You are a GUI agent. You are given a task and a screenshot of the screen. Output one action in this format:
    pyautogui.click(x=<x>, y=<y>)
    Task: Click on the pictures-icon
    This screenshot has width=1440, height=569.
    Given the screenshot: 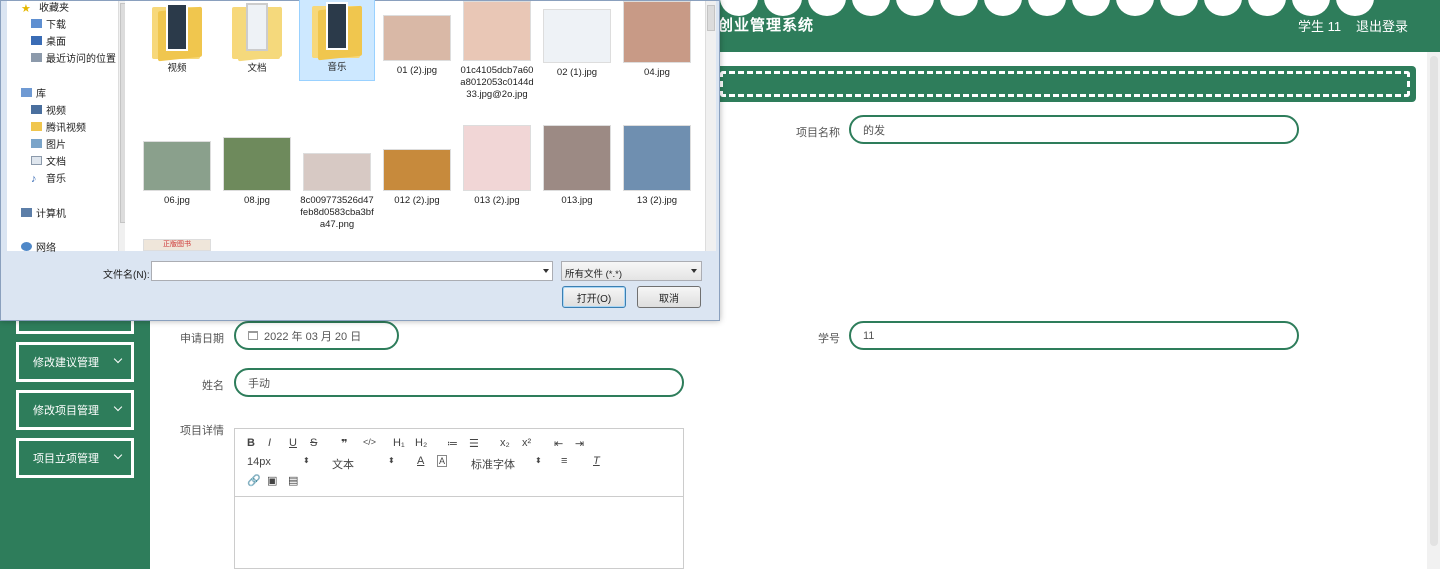 What is the action you would take?
    pyautogui.click(x=36, y=143)
    